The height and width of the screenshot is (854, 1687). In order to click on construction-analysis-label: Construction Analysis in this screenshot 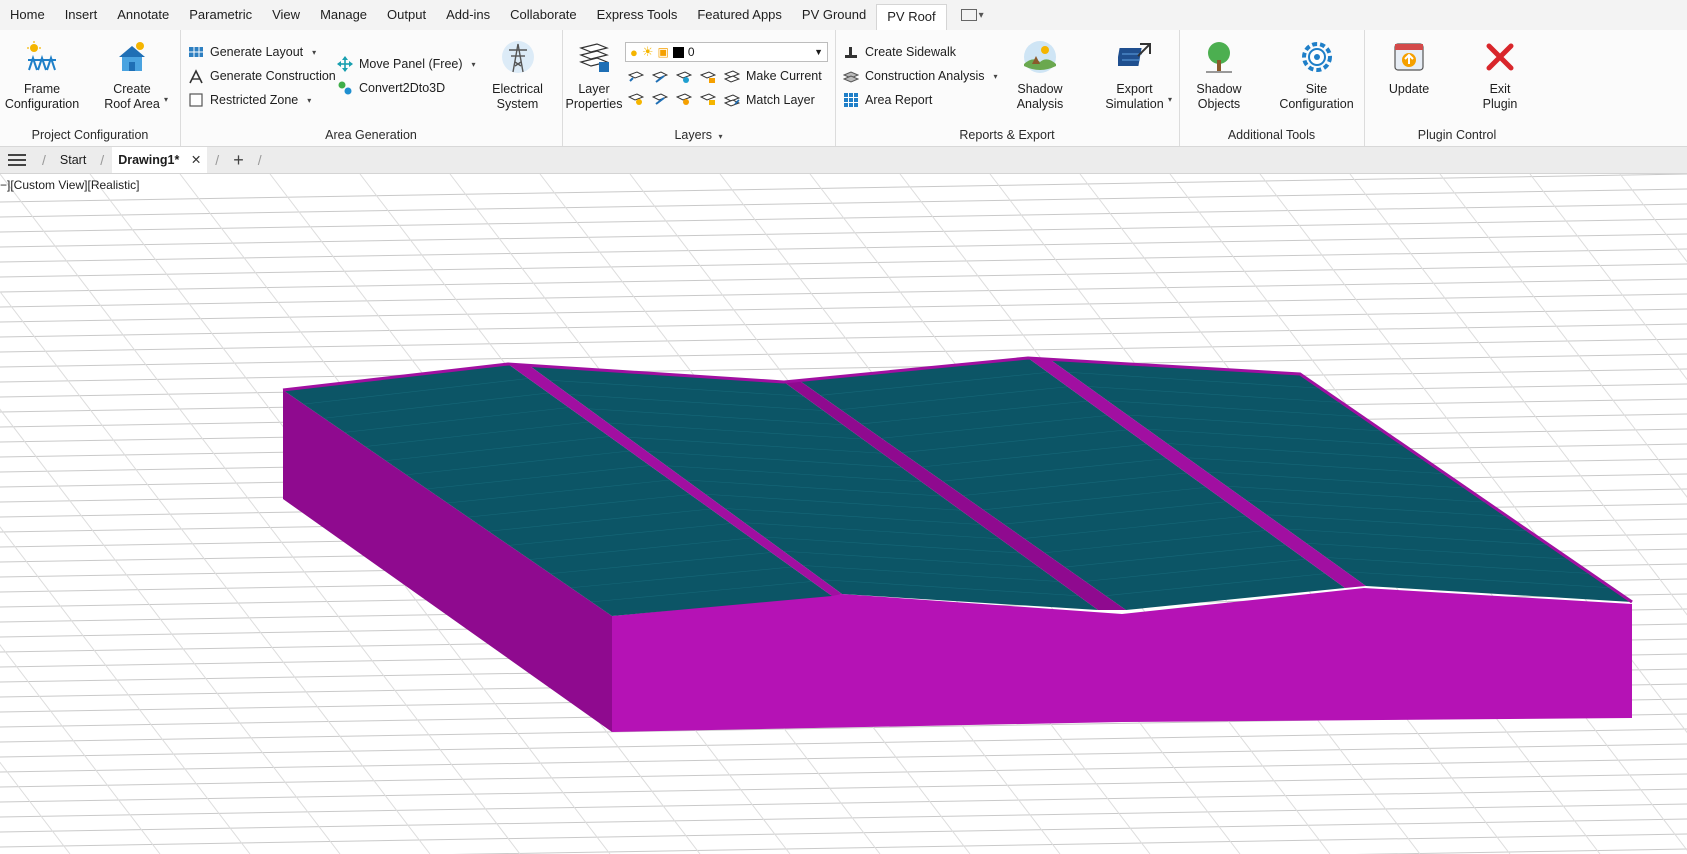, I will do `click(925, 76)`.